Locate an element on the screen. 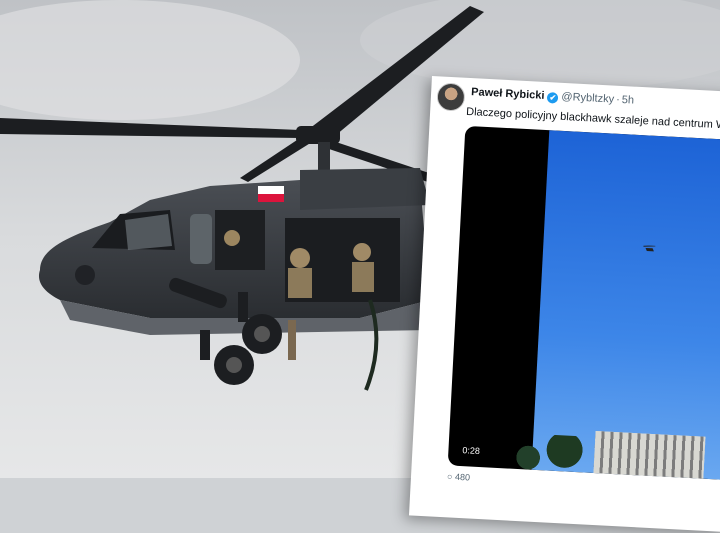  verified-badge-icon: ✔ is located at coordinates (553, 98).